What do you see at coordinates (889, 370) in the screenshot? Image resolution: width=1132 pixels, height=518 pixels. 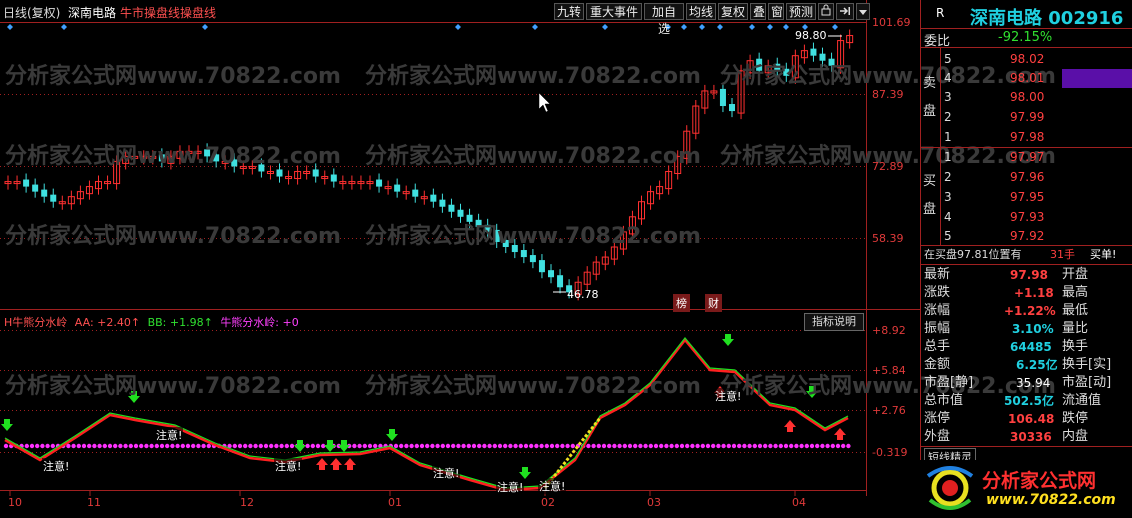 I see `indicator-axis-label: +5.84` at bounding box center [889, 370].